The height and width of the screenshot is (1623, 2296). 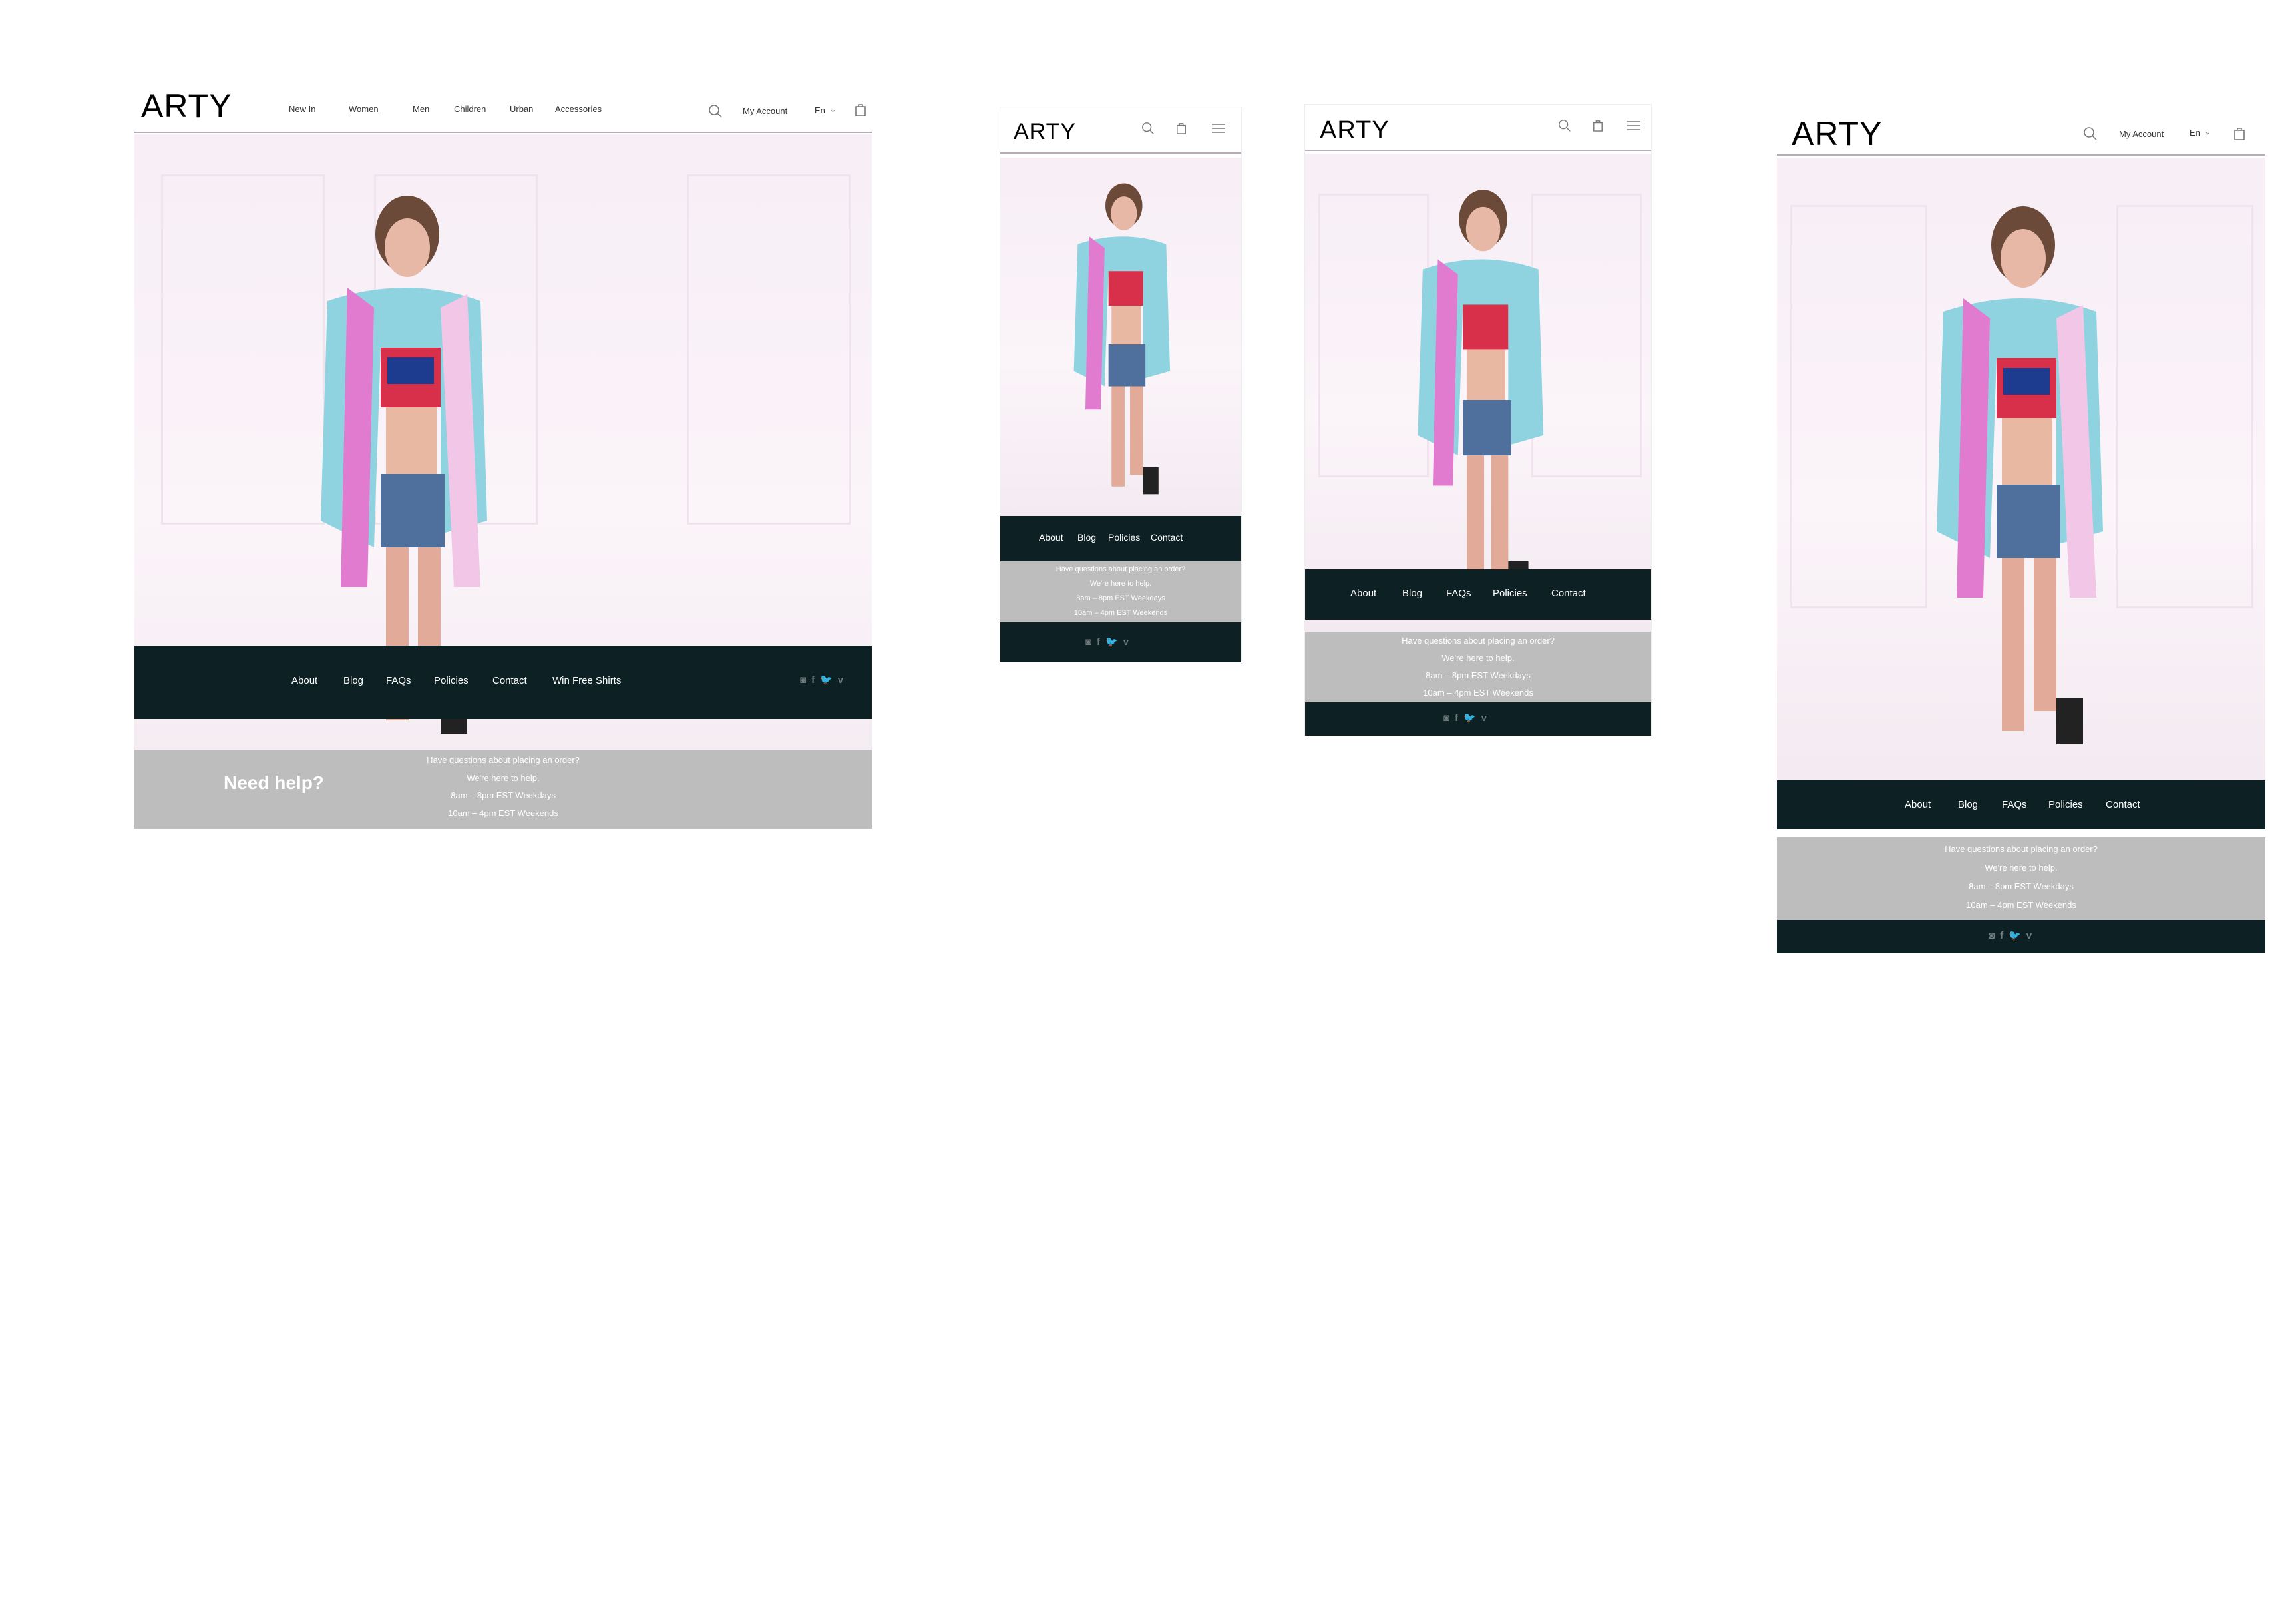 What do you see at coordinates (578, 109) in the screenshot?
I see `nav-accessories: Accessories` at bounding box center [578, 109].